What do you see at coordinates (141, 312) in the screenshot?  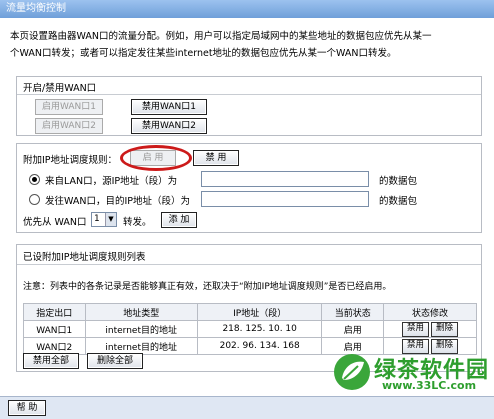 I see `column-header: 地址类型` at bounding box center [141, 312].